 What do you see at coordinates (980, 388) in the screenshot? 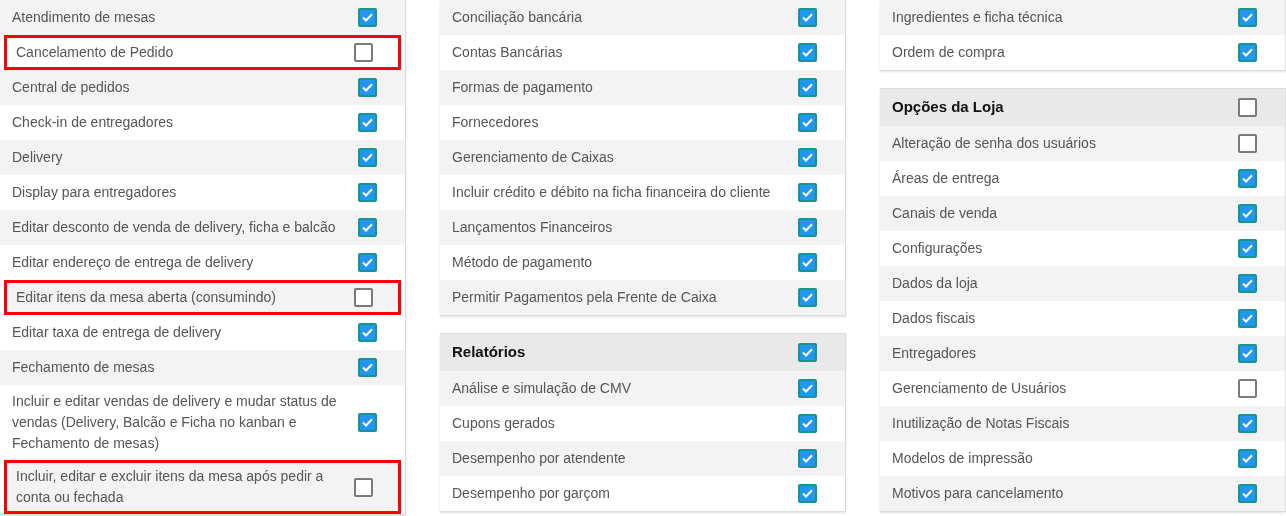
I see `permission-label: Gerenciamento de Usuários` at bounding box center [980, 388].